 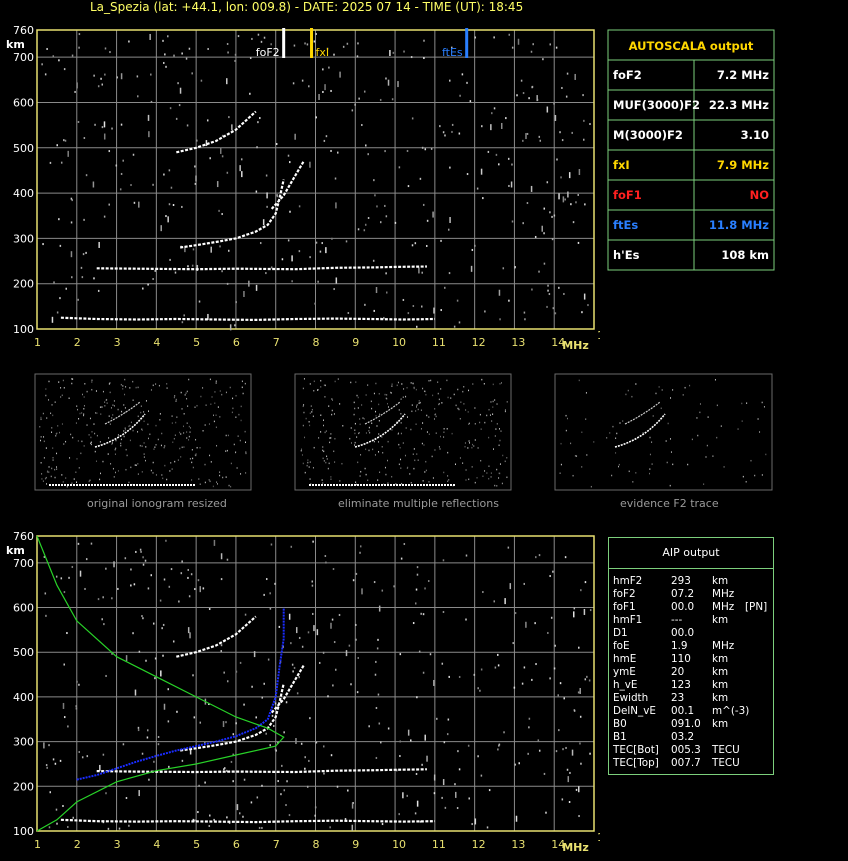 I want to click on true-height-profile, so click(x=180, y=694).